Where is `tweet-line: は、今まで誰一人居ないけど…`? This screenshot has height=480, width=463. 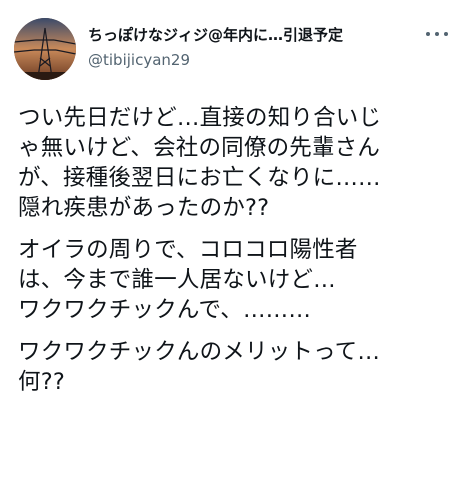 tweet-line: は、今まで誰一人居ないけど… is located at coordinates (177, 280).